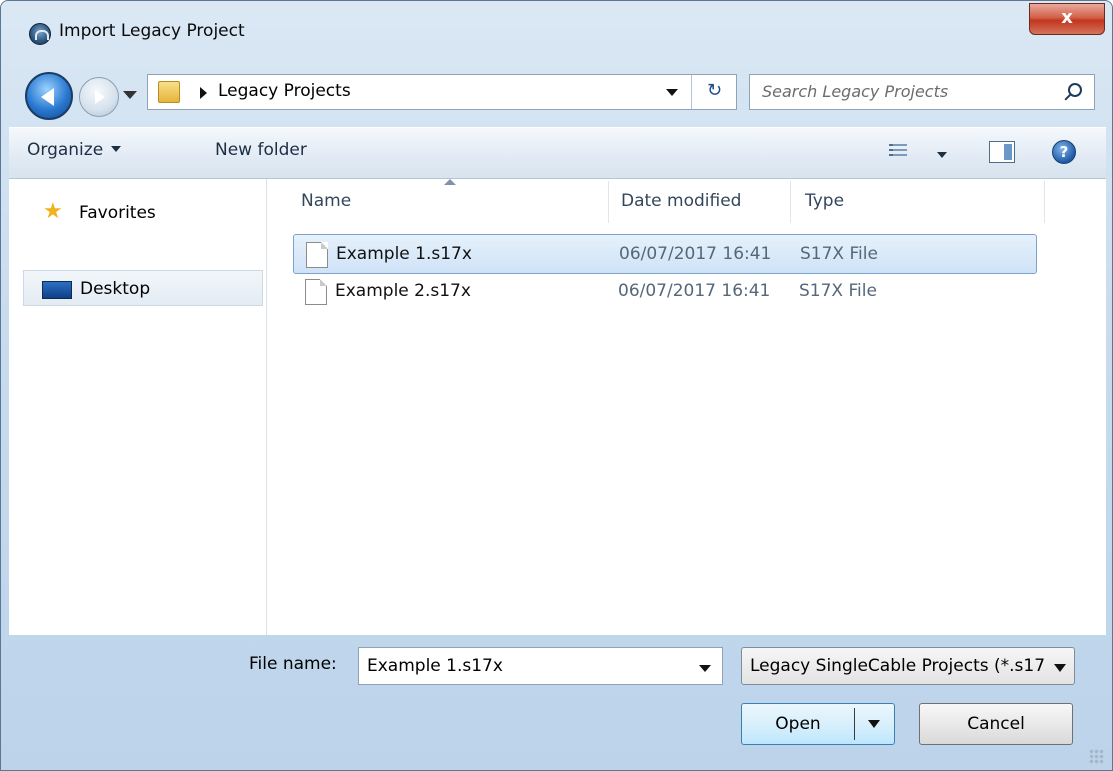  What do you see at coordinates (824, 201) in the screenshot?
I see `column-header-type: Type` at bounding box center [824, 201].